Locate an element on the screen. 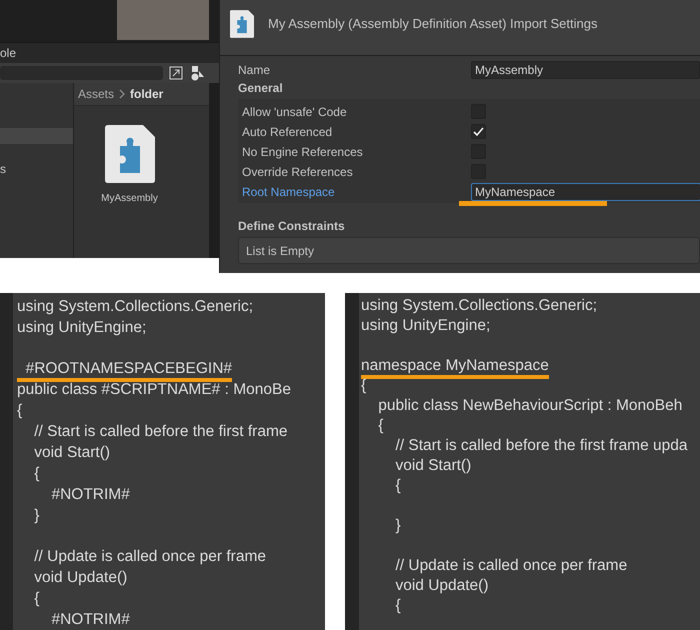  field-label: Name is located at coordinates (255, 69).